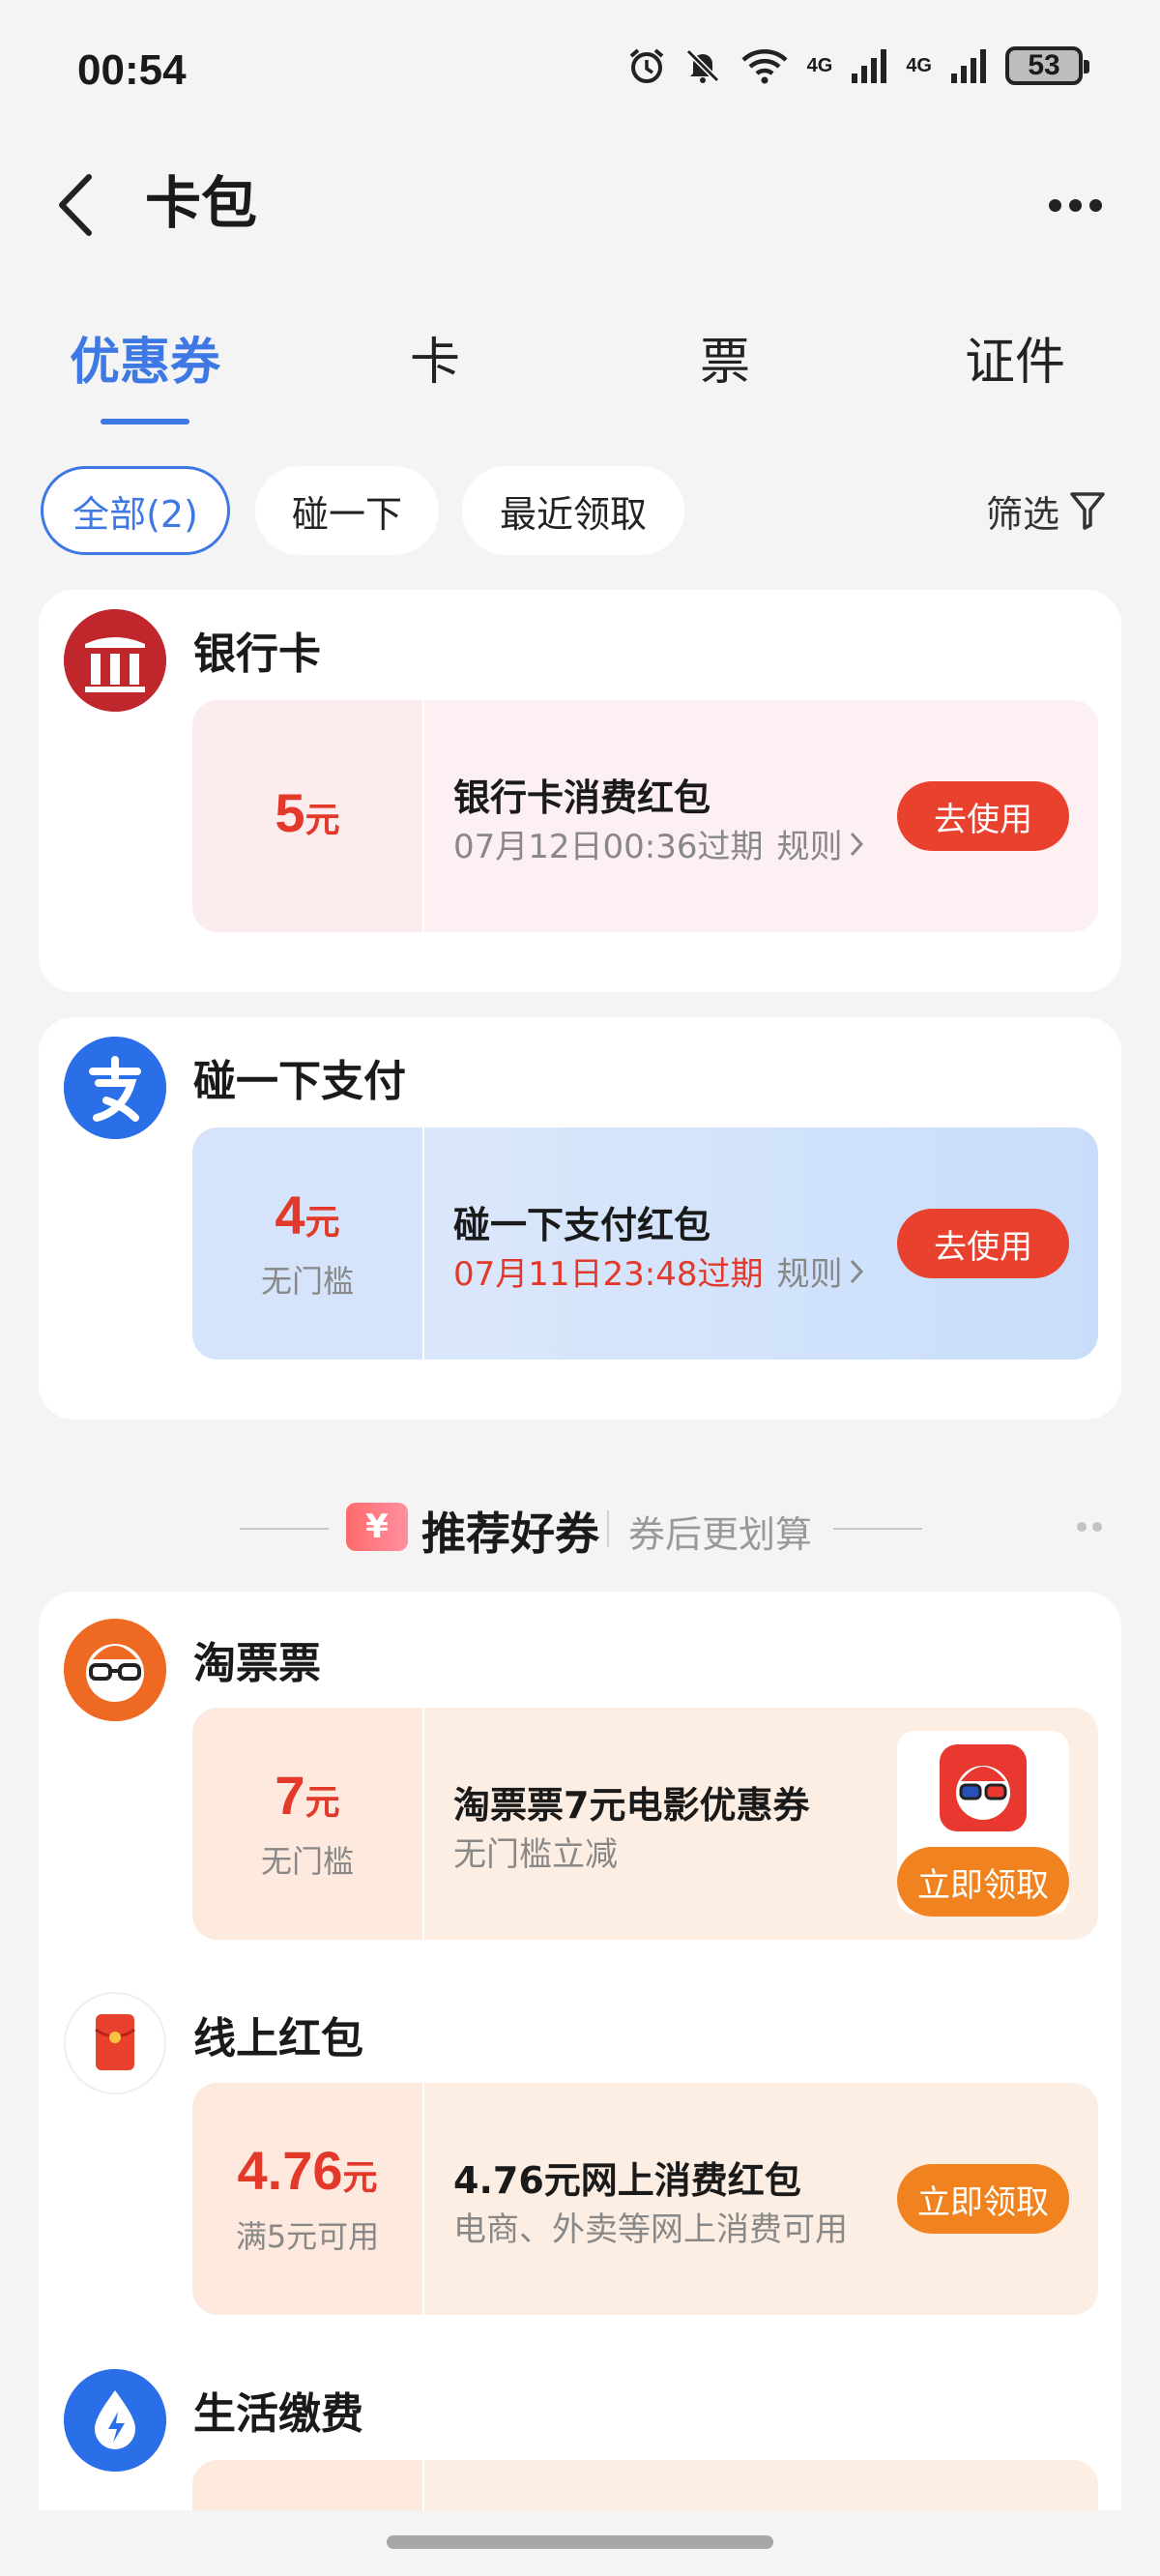  I want to click on tab-coupons: 优惠券, so click(145, 362).